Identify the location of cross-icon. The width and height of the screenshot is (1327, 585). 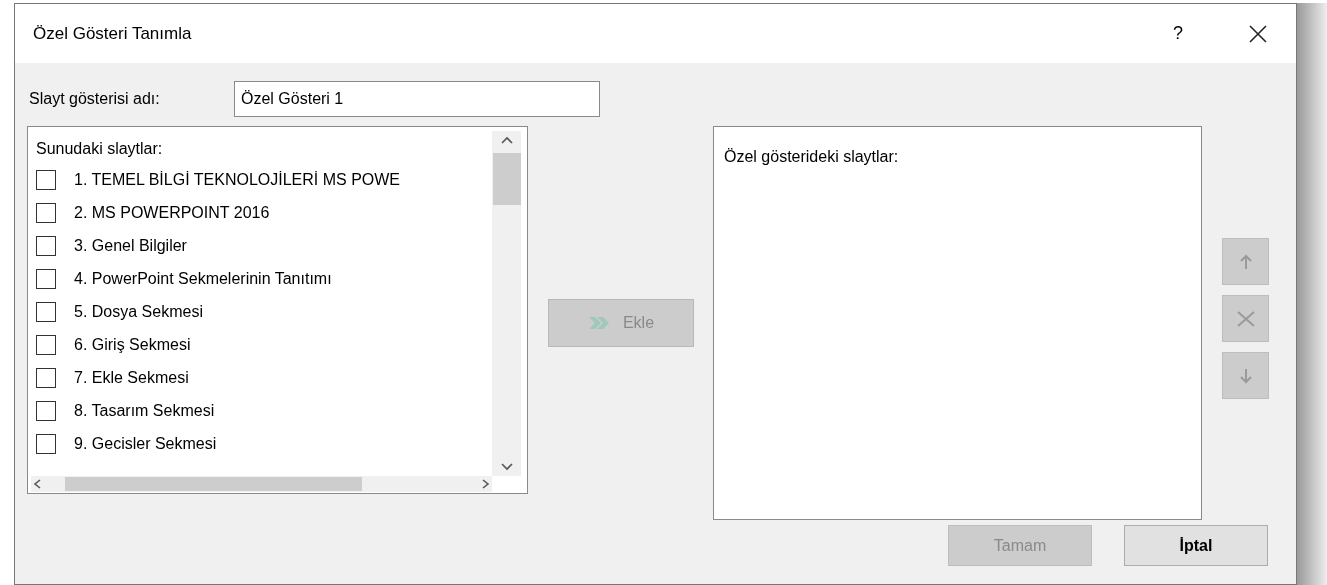
(1245, 318).